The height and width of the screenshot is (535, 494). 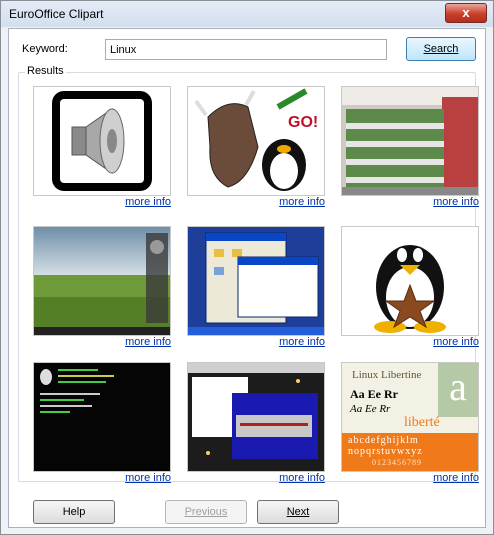 I want to click on libertine-lowercase-1: abcdefghijklm, so click(x=383, y=440).